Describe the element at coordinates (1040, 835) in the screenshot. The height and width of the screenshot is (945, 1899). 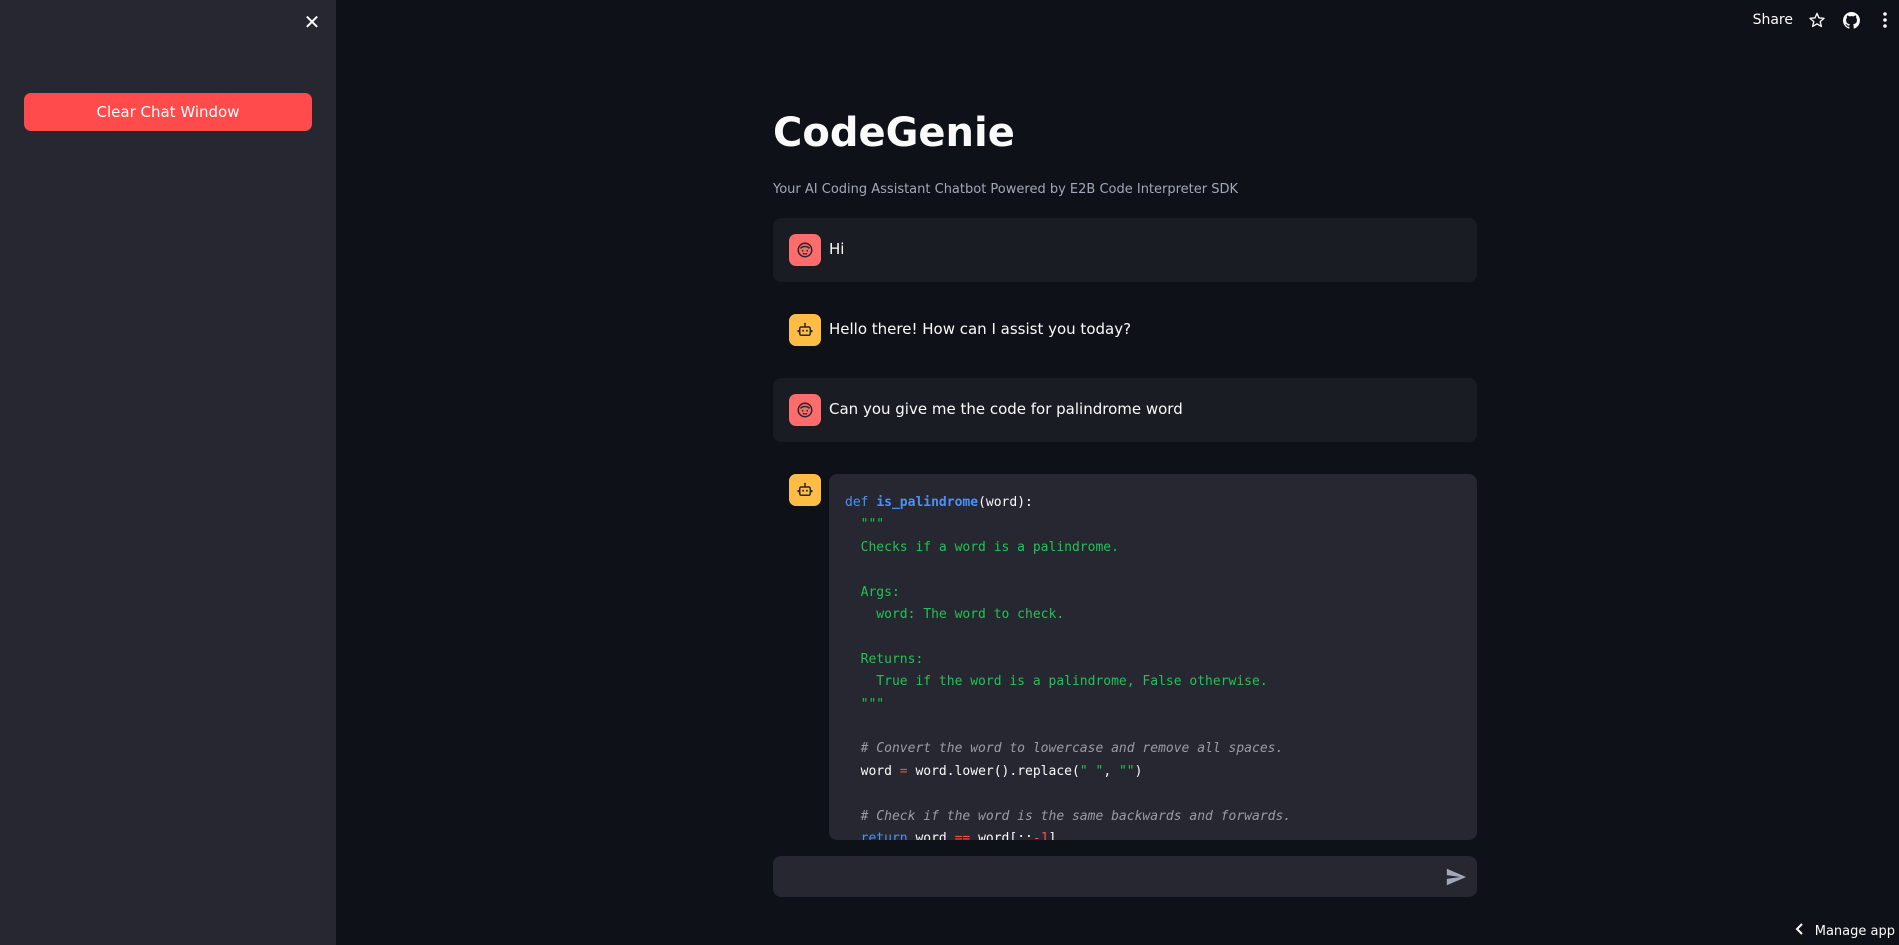
I see `code-token: -1` at that location.